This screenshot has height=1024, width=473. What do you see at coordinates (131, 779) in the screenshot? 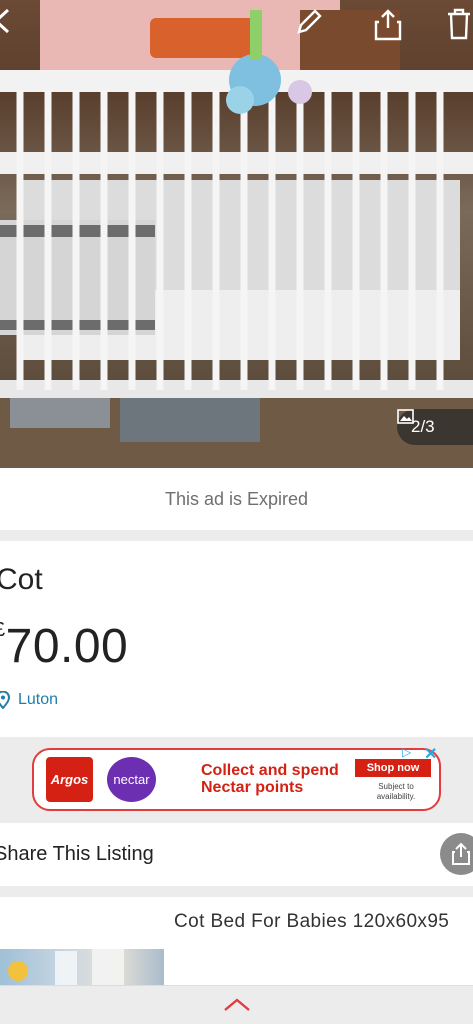
I see `nectar-logo: nectar` at bounding box center [131, 779].